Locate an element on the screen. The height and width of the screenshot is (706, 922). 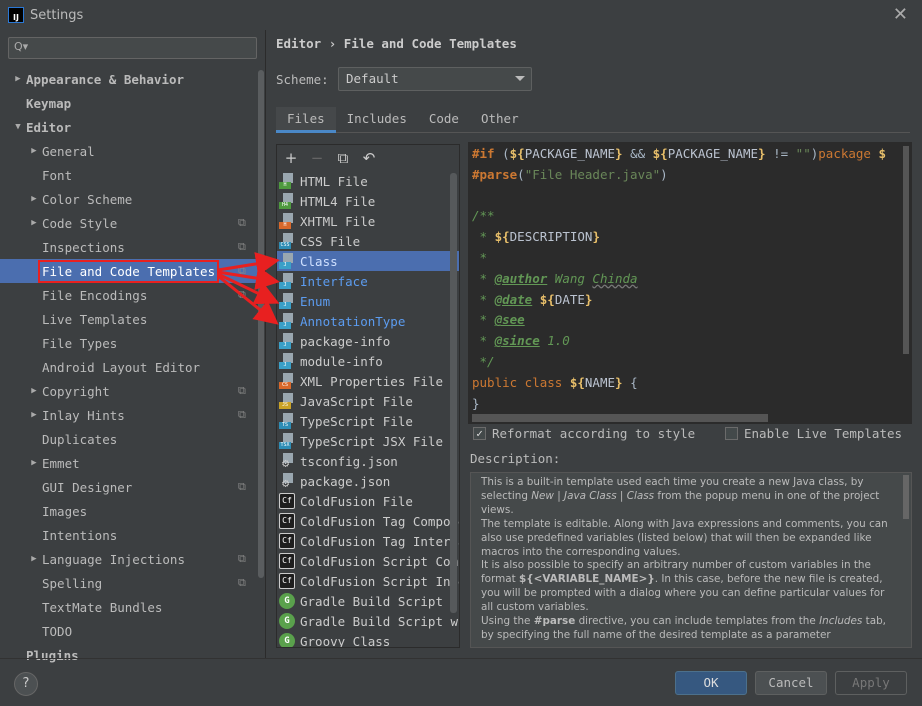
sidebar-item-label: Intentions is located at coordinates (80, 535).